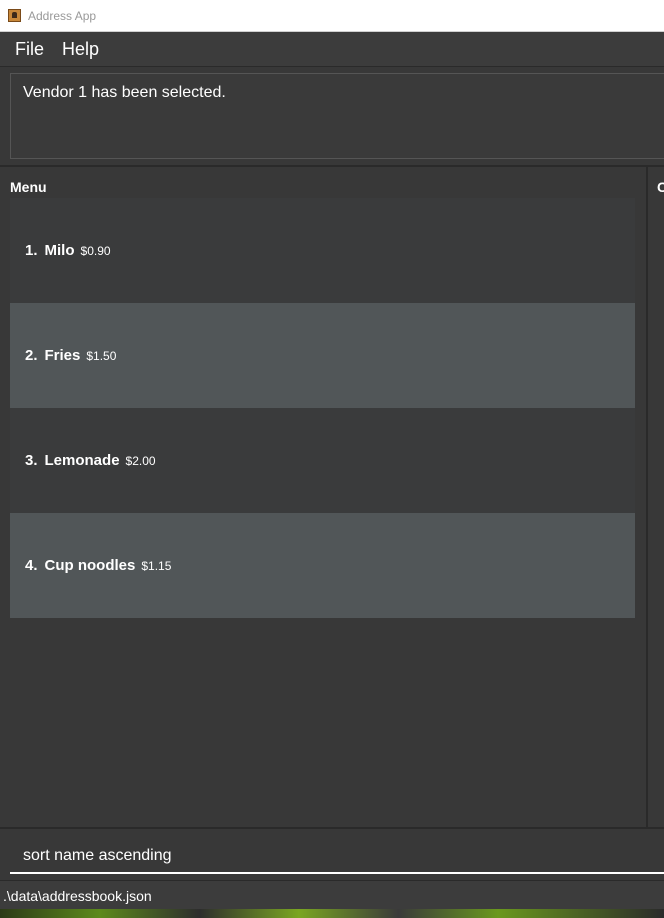 The height and width of the screenshot is (918, 664). What do you see at coordinates (77, 895) in the screenshot?
I see `save-location: .\data\addressbook.json` at bounding box center [77, 895].